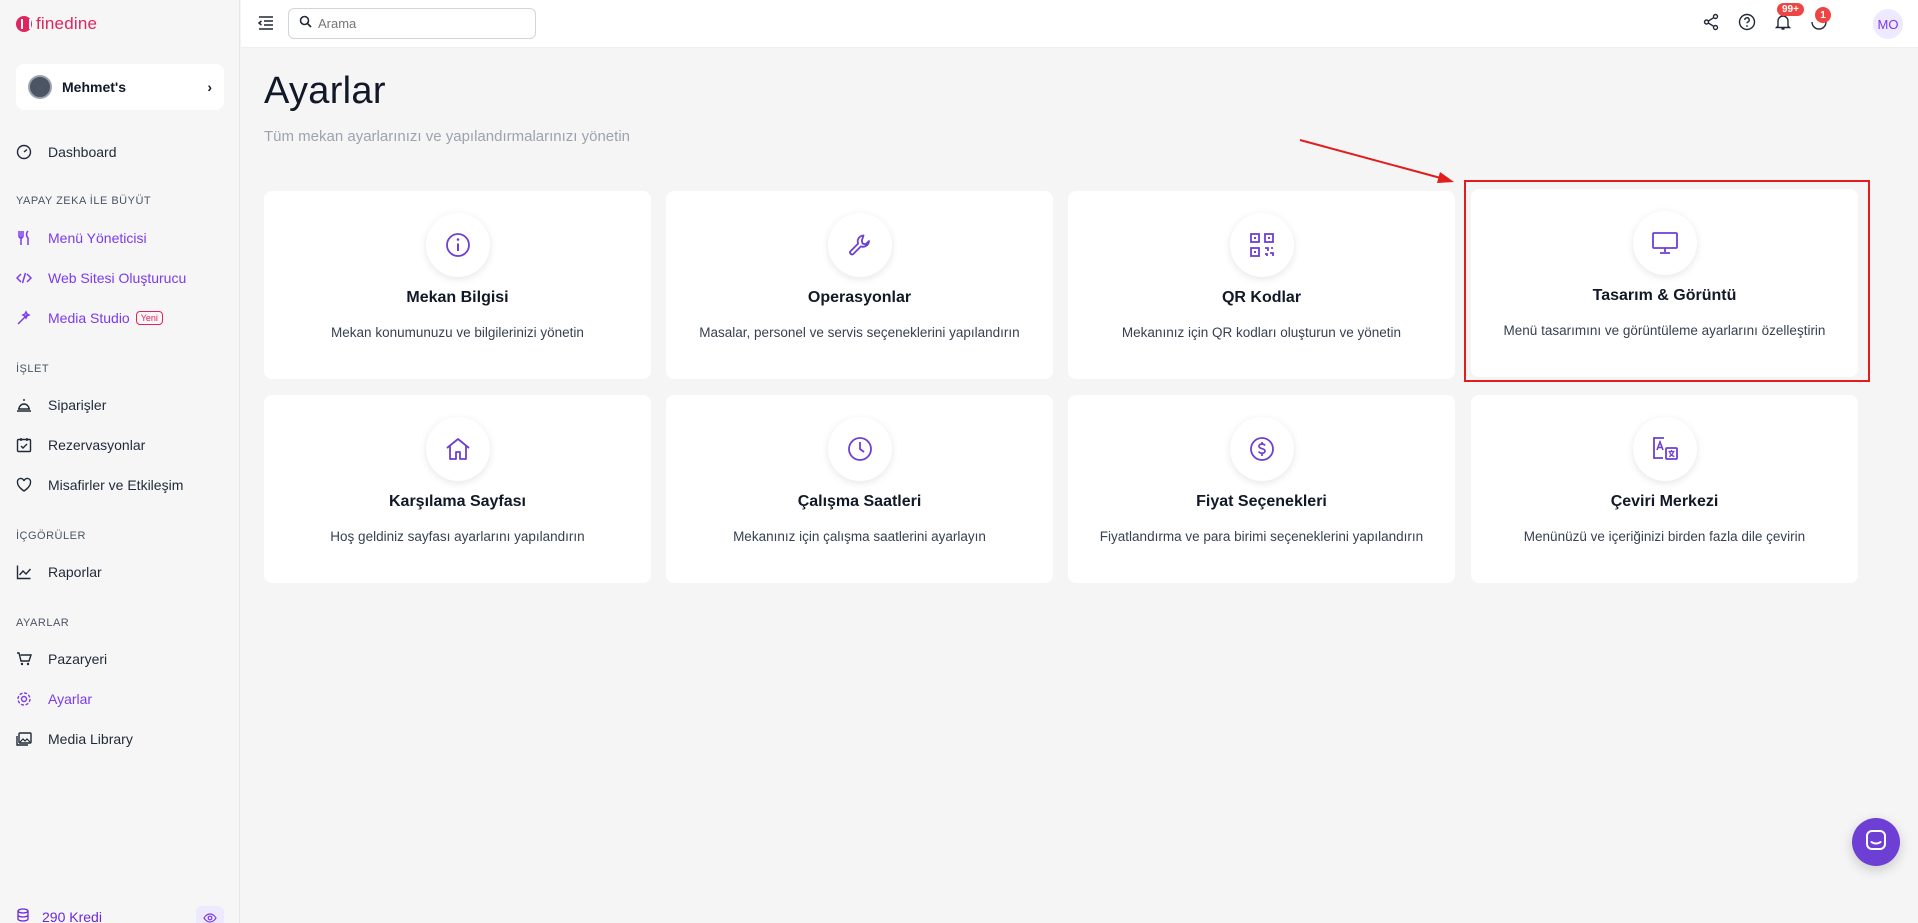 The image size is (1918, 923). What do you see at coordinates (457, 245) in the screenshot?
I see `info-icon` at bounding box center [457, 245].